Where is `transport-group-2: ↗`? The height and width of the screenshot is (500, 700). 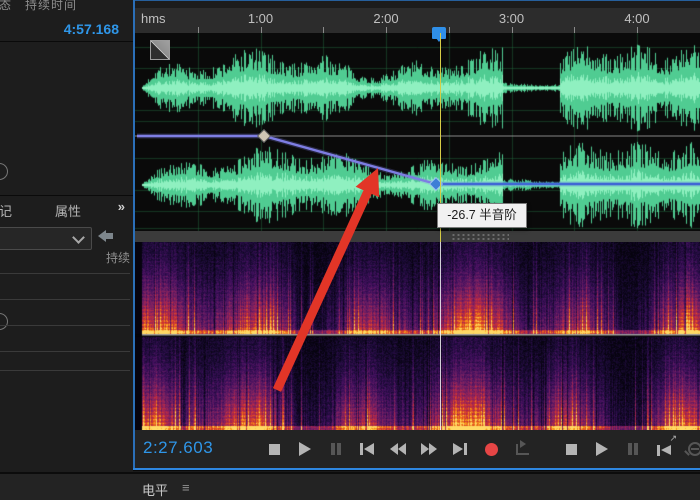 transport-group-2: ↗ is located at coordinates (630, 449).